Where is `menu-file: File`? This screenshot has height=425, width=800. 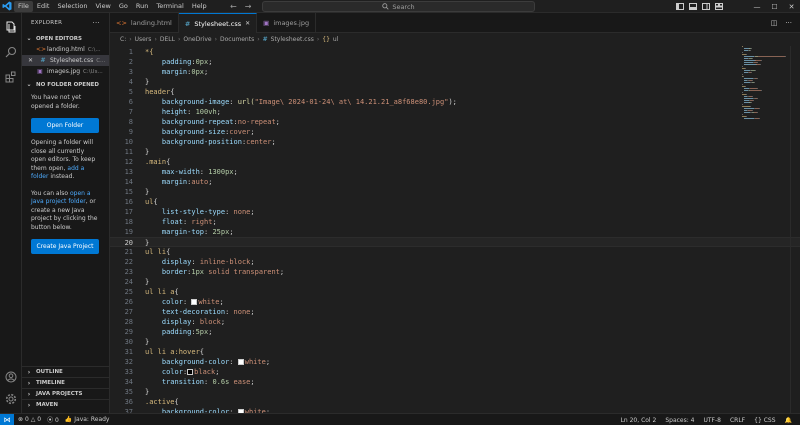
menu-file: File is located at coordinates (23, 6).